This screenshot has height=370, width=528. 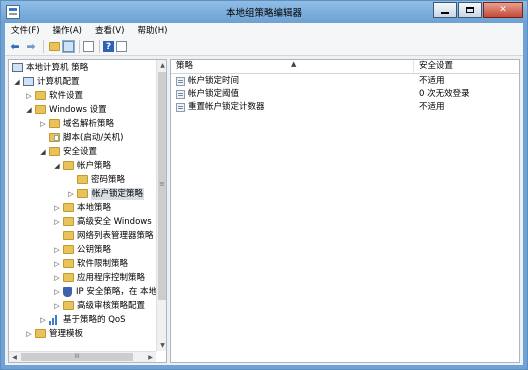 I want to click on tree-horizontal-scrollbar: ◀ ▶, so click(x=82, y=356).